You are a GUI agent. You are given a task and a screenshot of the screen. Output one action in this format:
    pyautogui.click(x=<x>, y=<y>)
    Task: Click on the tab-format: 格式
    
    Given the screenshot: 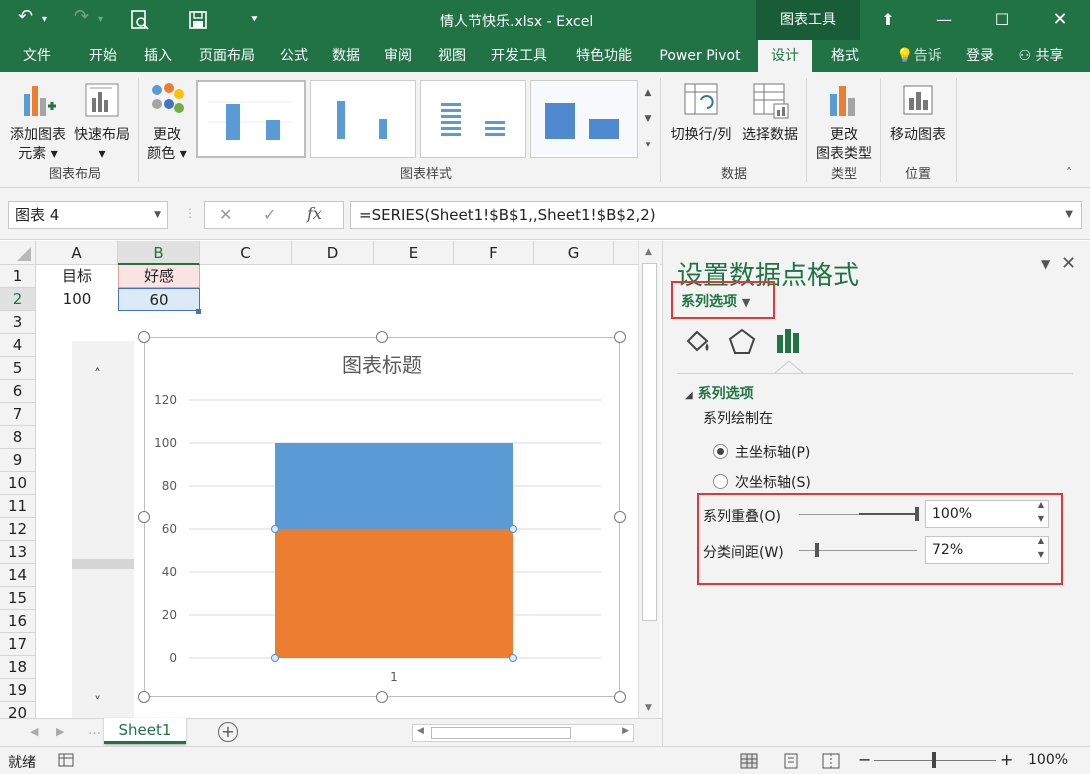 What is the action you would take?
    pyautogui.click(x=845, y=56)
    